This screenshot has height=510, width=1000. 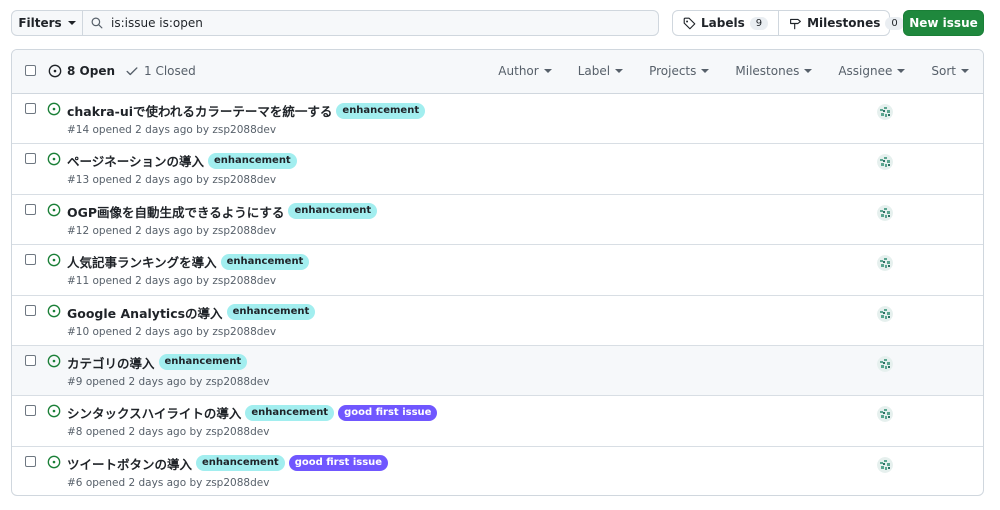 What do you see at coordinates (594, 71) in the screenshot?
I see `label-filter-label: Label` at bounding box center [594, 71].